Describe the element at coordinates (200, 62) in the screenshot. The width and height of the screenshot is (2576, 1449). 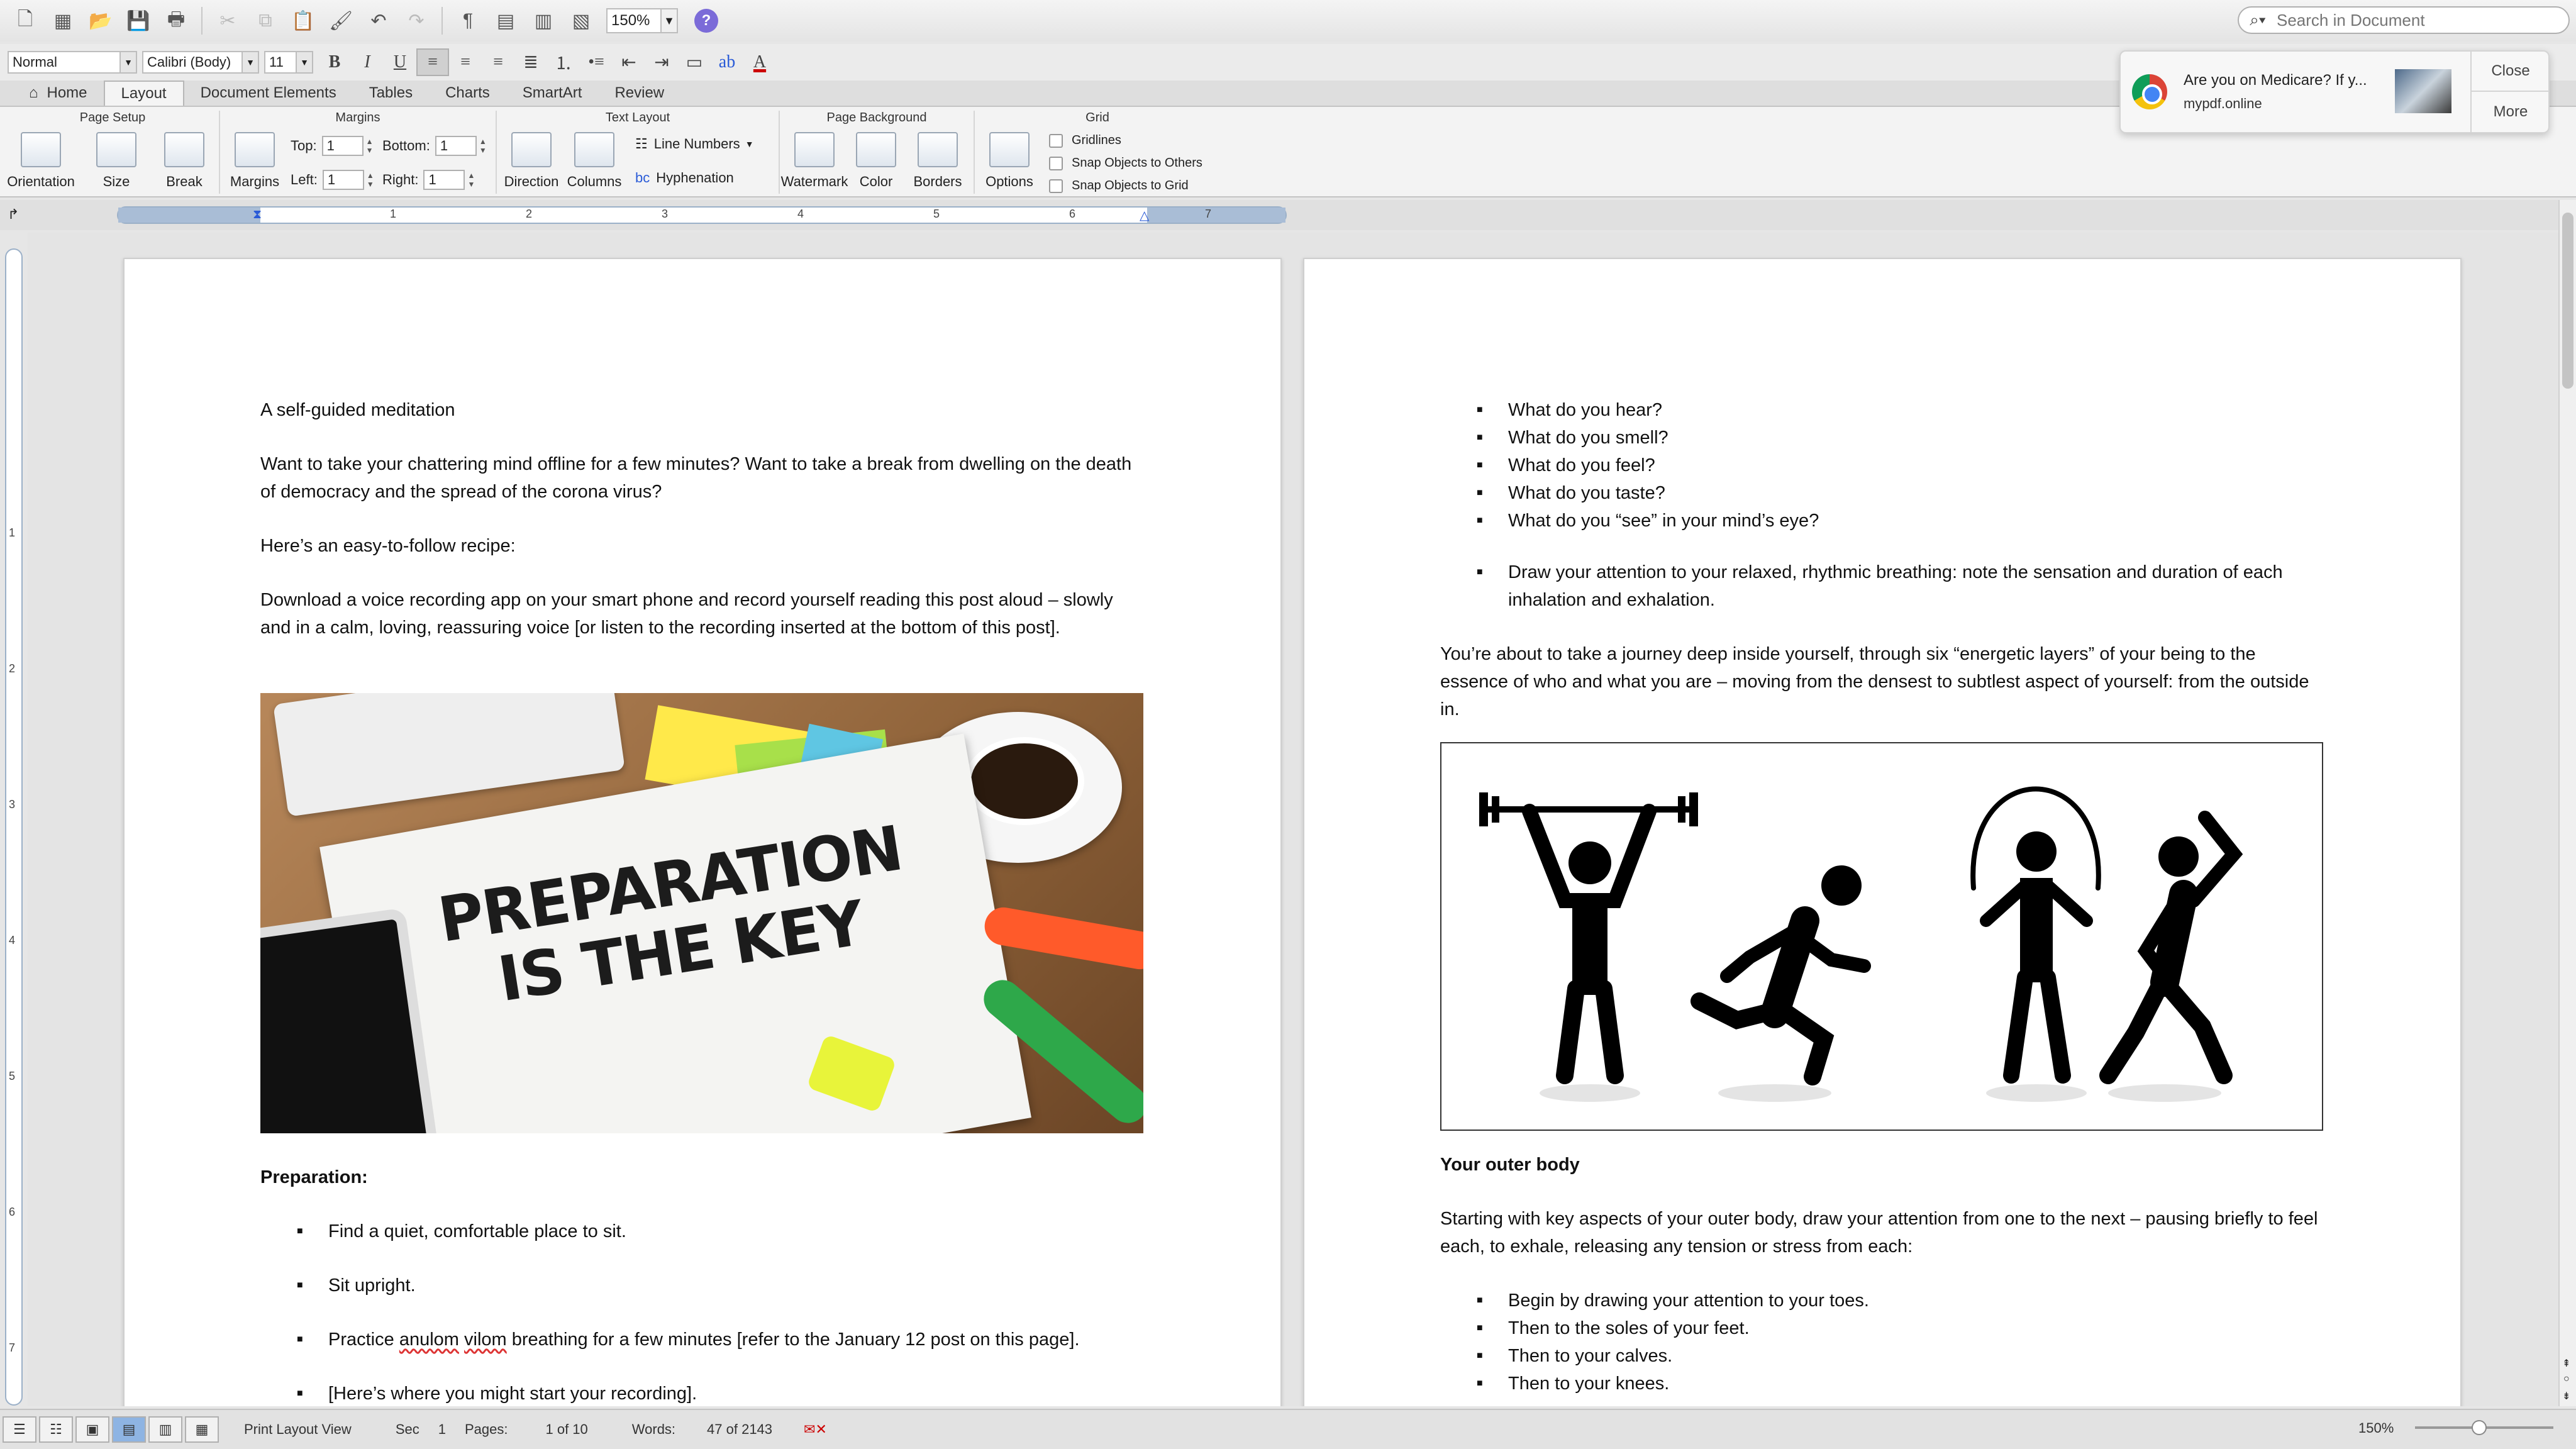
I see `font-dropdown: Calibri (Body) ▼` at that location.